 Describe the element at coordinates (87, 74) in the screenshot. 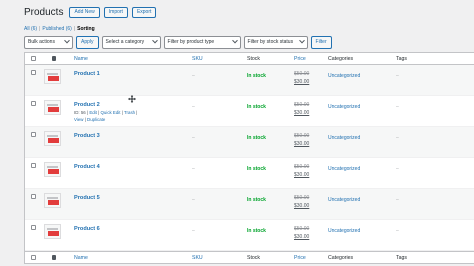

I see `product-name-link: Product 1` at that location.